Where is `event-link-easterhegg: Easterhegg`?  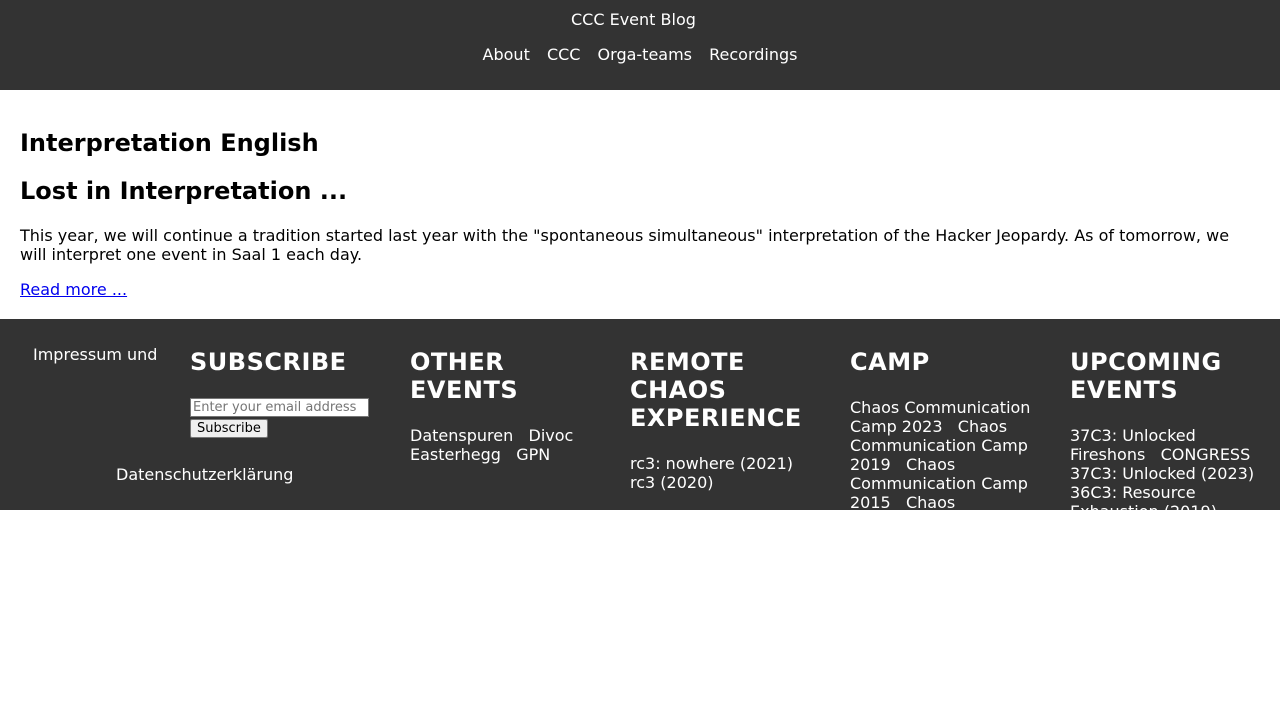 event-link-easterhegg: Easterhegg is located at coordinates (455, 454).